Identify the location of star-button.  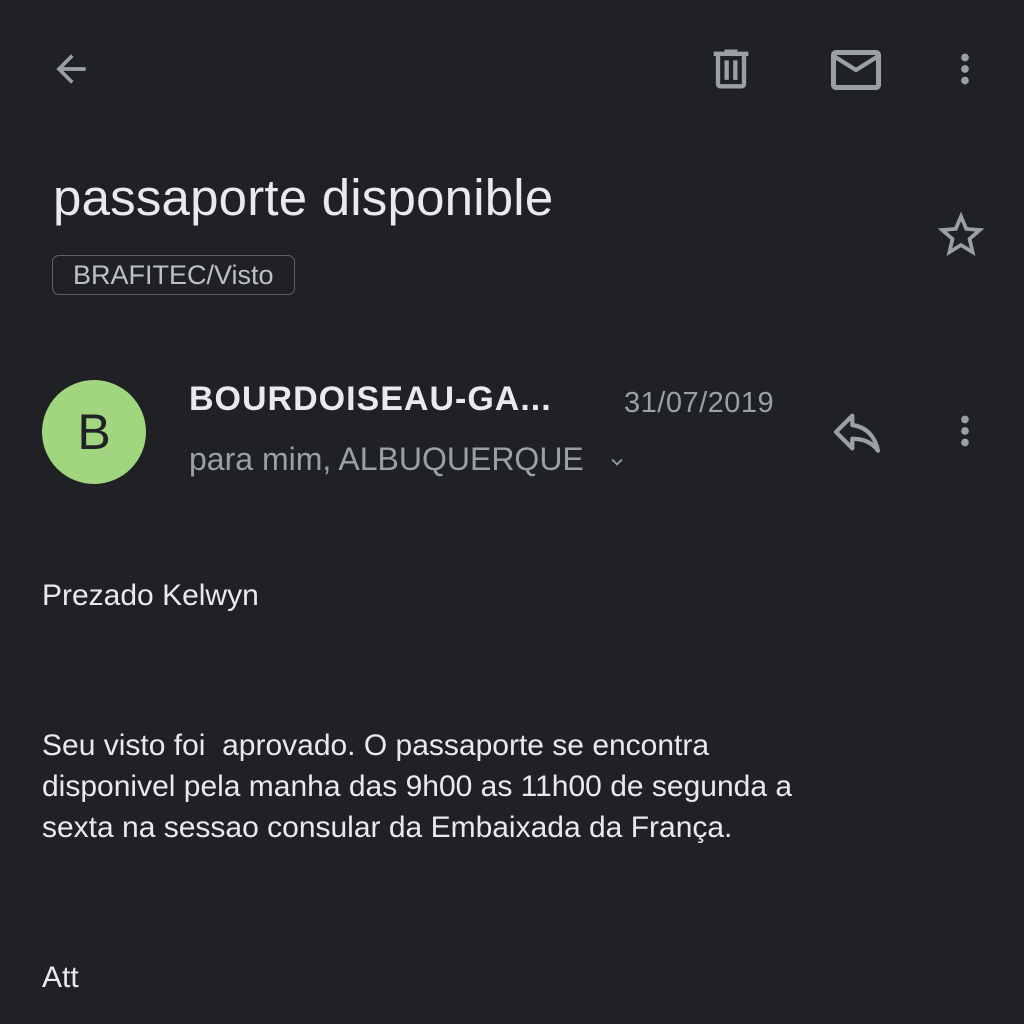
(961, 235).